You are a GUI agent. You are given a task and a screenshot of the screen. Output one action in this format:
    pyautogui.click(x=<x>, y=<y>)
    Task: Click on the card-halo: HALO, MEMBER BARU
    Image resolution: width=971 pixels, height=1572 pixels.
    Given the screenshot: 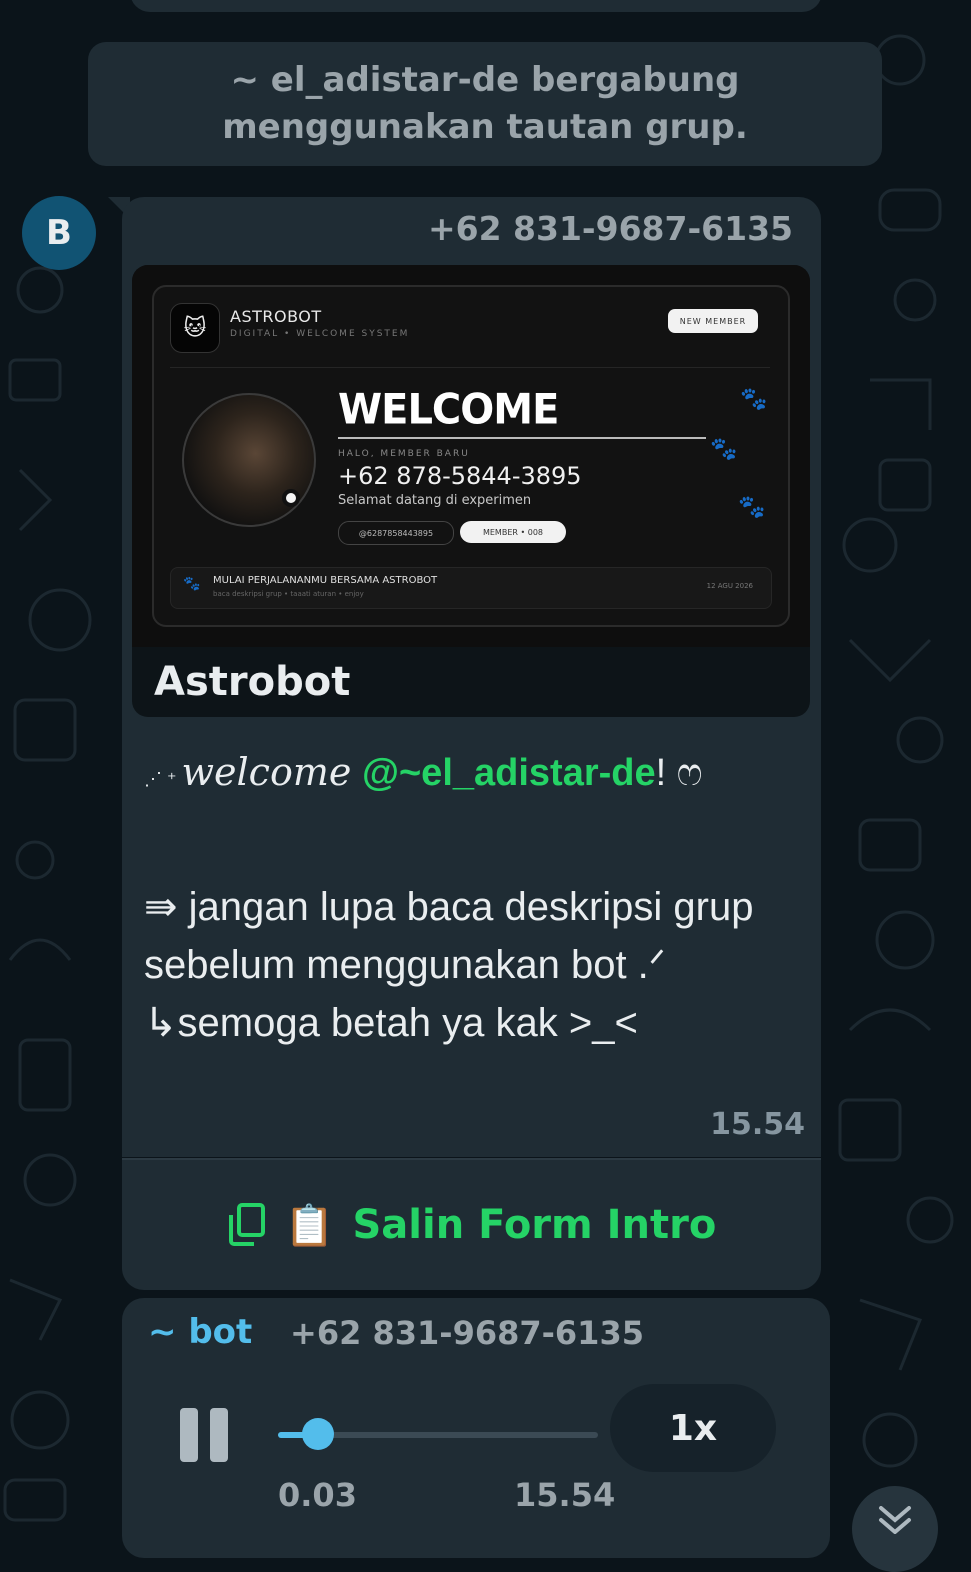 What is the action you would take?
    pyautogui.click(x=404, y=454)
    